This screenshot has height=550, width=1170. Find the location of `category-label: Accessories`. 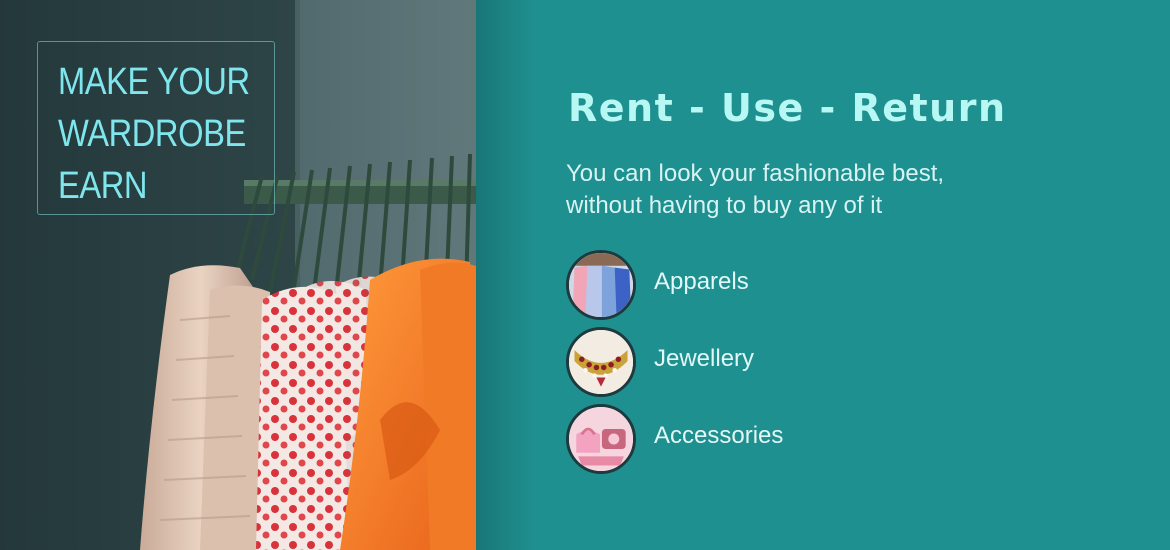

category-label: Accessories is located at coordinates (719, 435).